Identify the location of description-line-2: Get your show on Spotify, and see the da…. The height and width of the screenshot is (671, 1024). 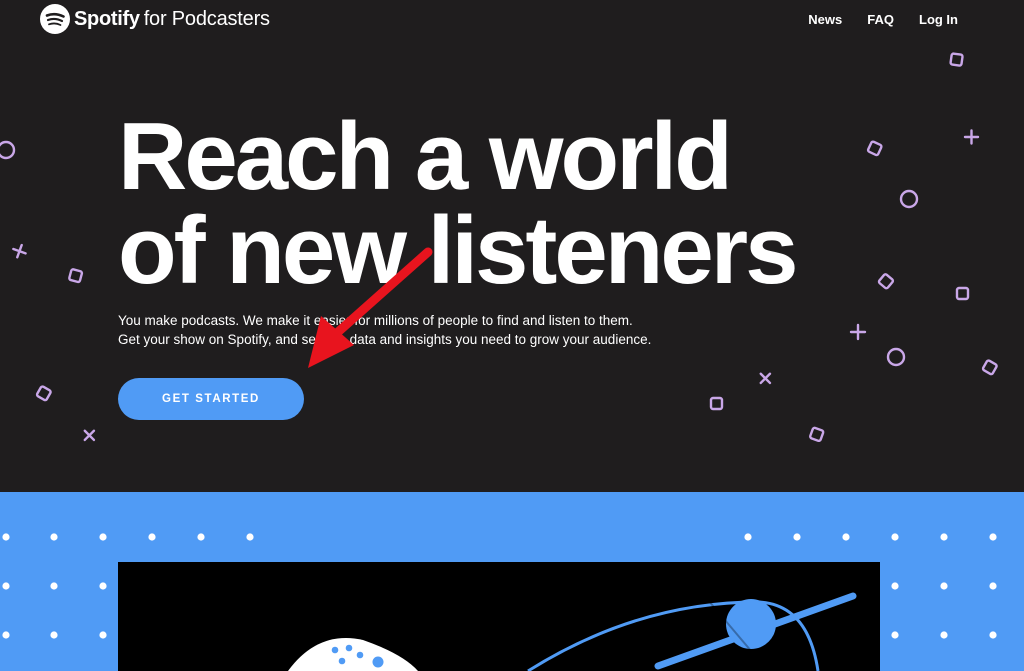
(385, 339).